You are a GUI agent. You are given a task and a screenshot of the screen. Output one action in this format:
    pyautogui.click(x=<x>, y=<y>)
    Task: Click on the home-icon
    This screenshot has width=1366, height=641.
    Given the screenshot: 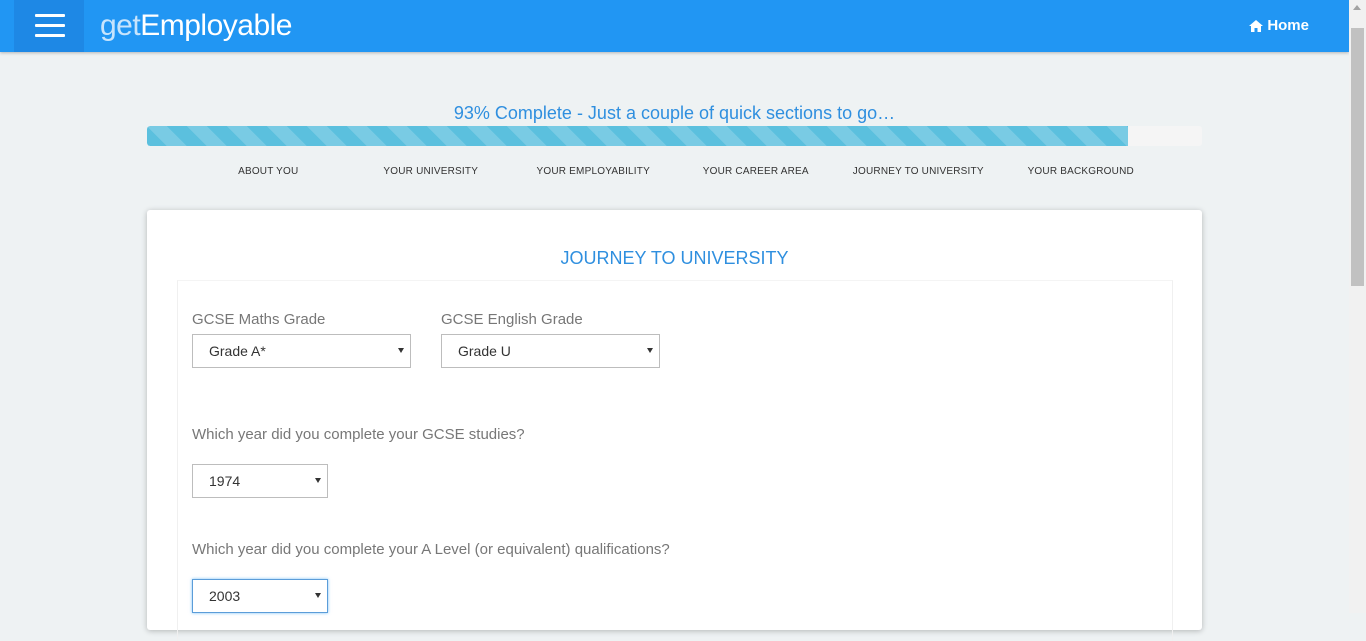 What is the action you would take?
    pyautogui.click(x=1256, y=26)
    